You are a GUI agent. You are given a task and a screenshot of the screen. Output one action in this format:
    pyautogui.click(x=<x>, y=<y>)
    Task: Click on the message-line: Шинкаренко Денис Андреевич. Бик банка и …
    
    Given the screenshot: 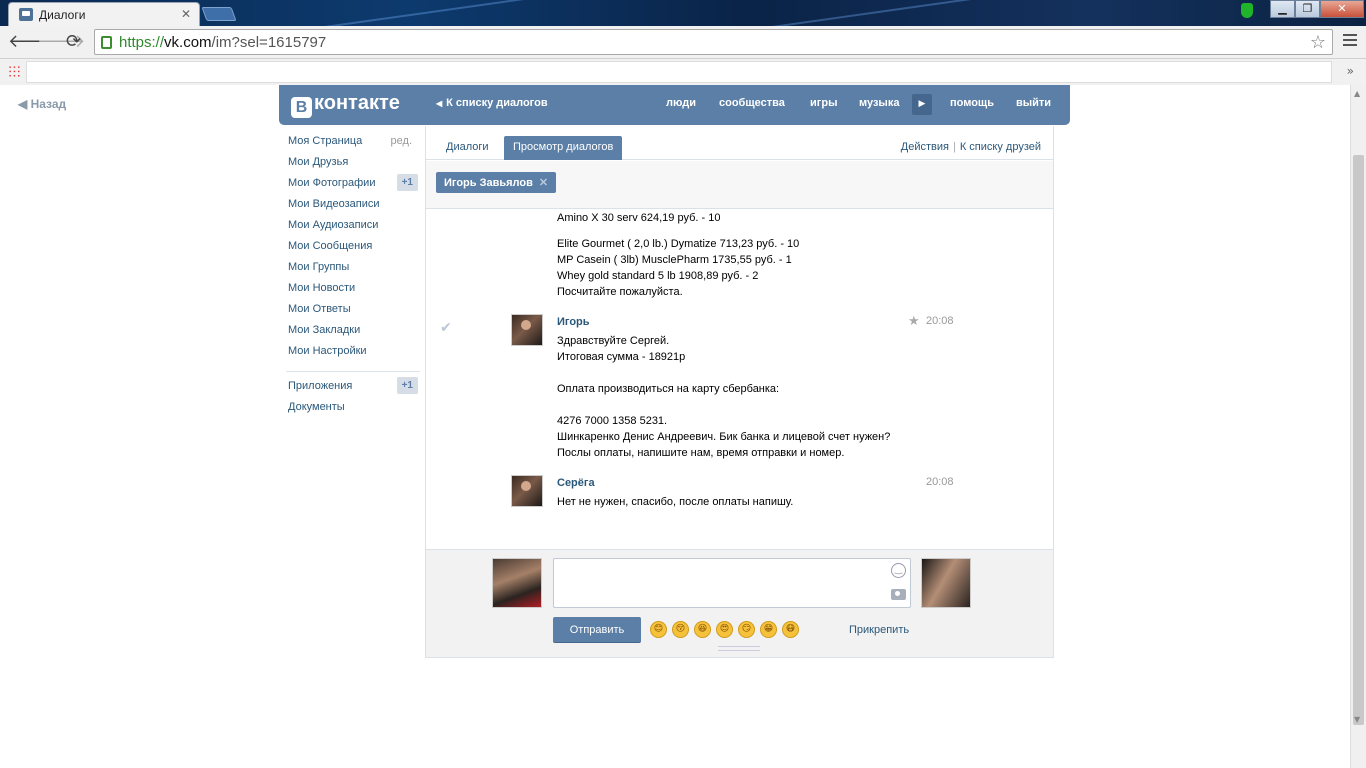 What is the action you would take?
    pyautogui.click(x=724, y=437)
    